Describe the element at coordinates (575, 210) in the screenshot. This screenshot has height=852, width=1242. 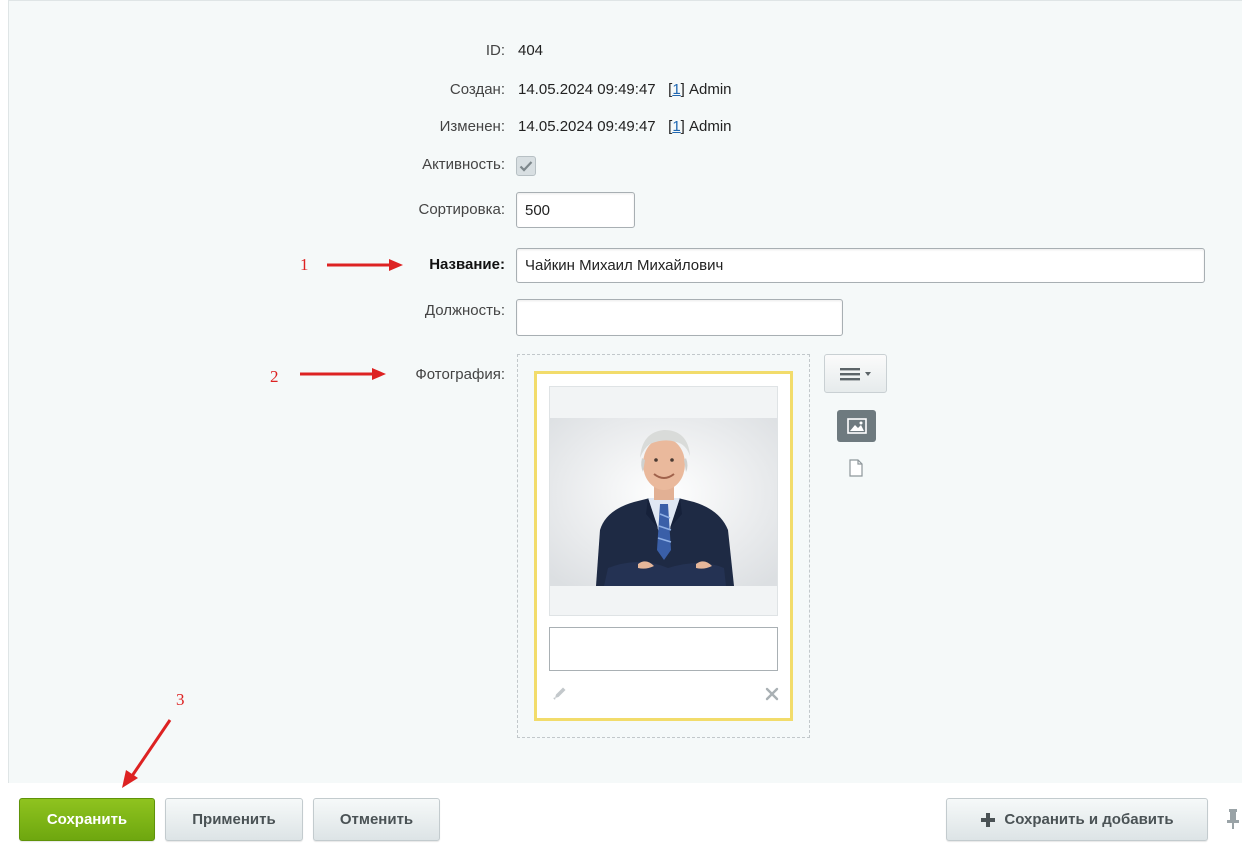
I see `sort-input: 500` at that location.